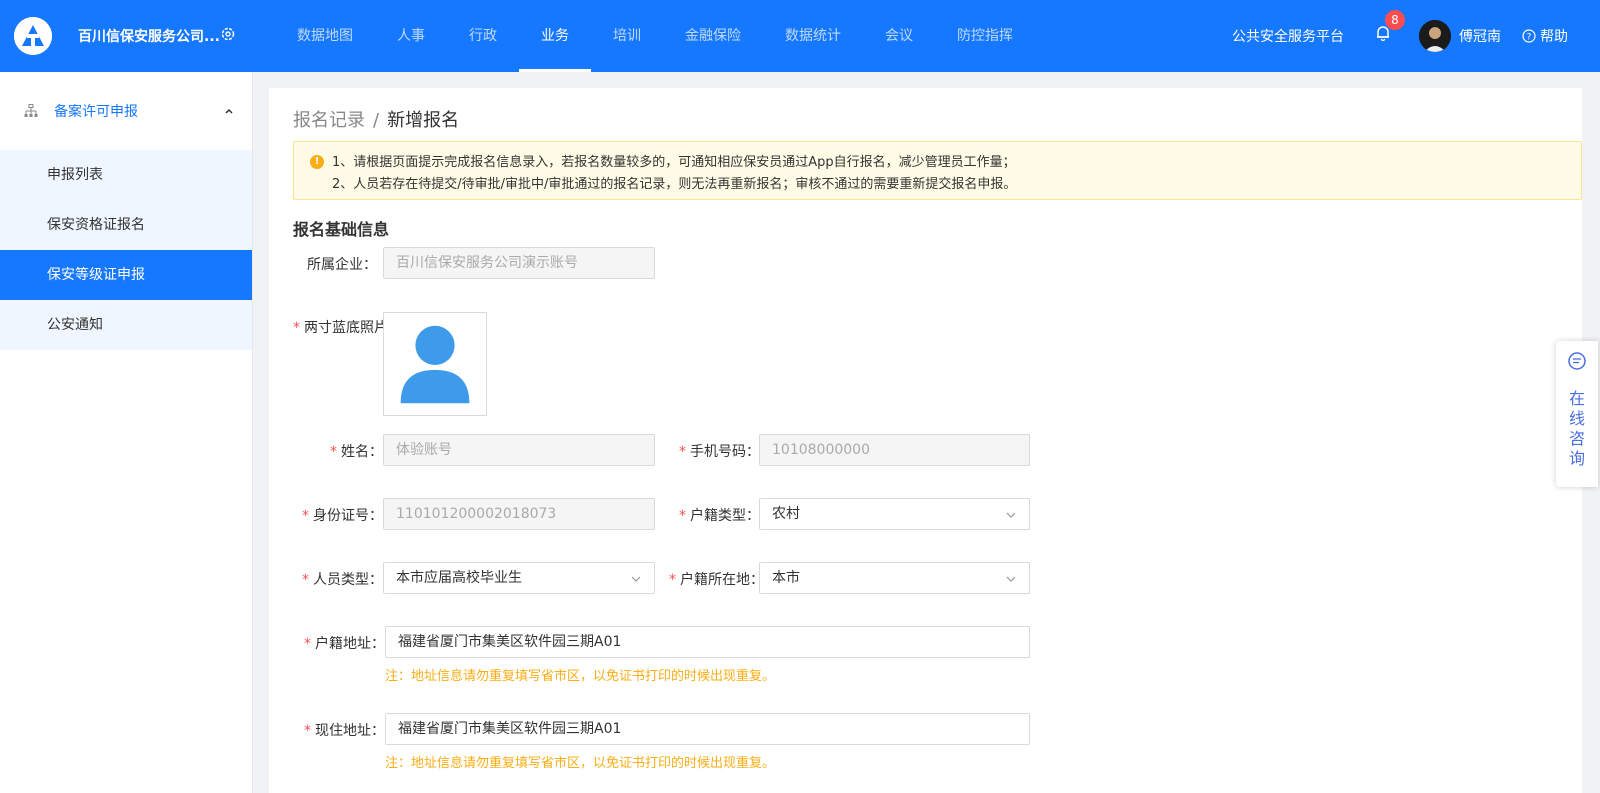  I want to click on sidebar-item-police-notice: 公安通知, so click(126, 325).